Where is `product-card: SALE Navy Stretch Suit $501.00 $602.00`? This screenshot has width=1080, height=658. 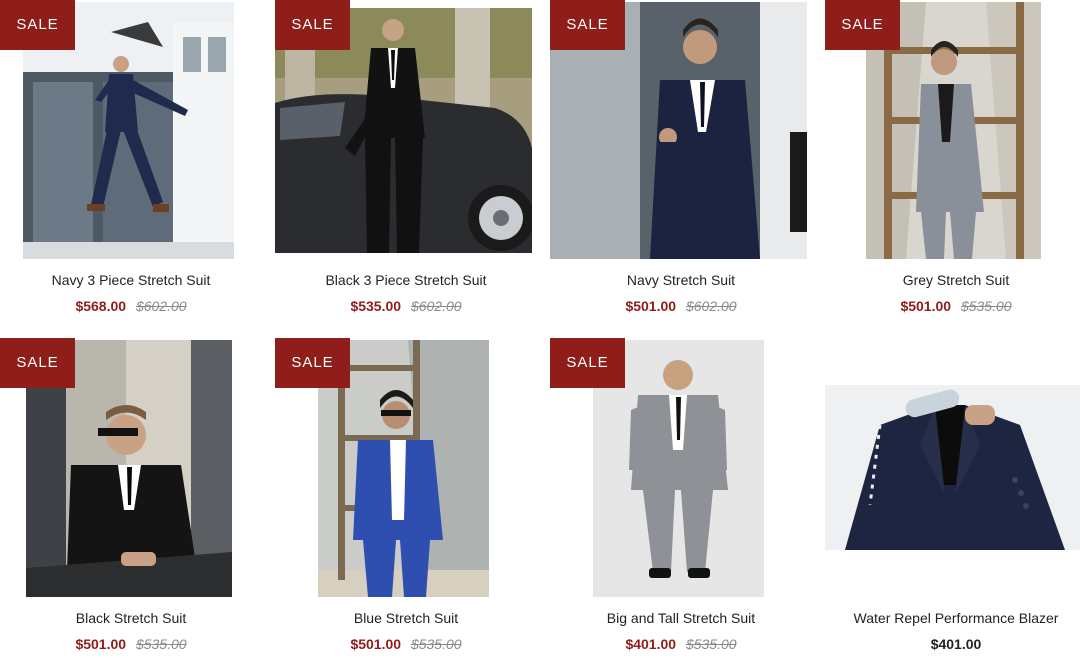 product-card: SALE Navy Stretch Suit $501.00 $602.00 is located at coordinates (681, 160).